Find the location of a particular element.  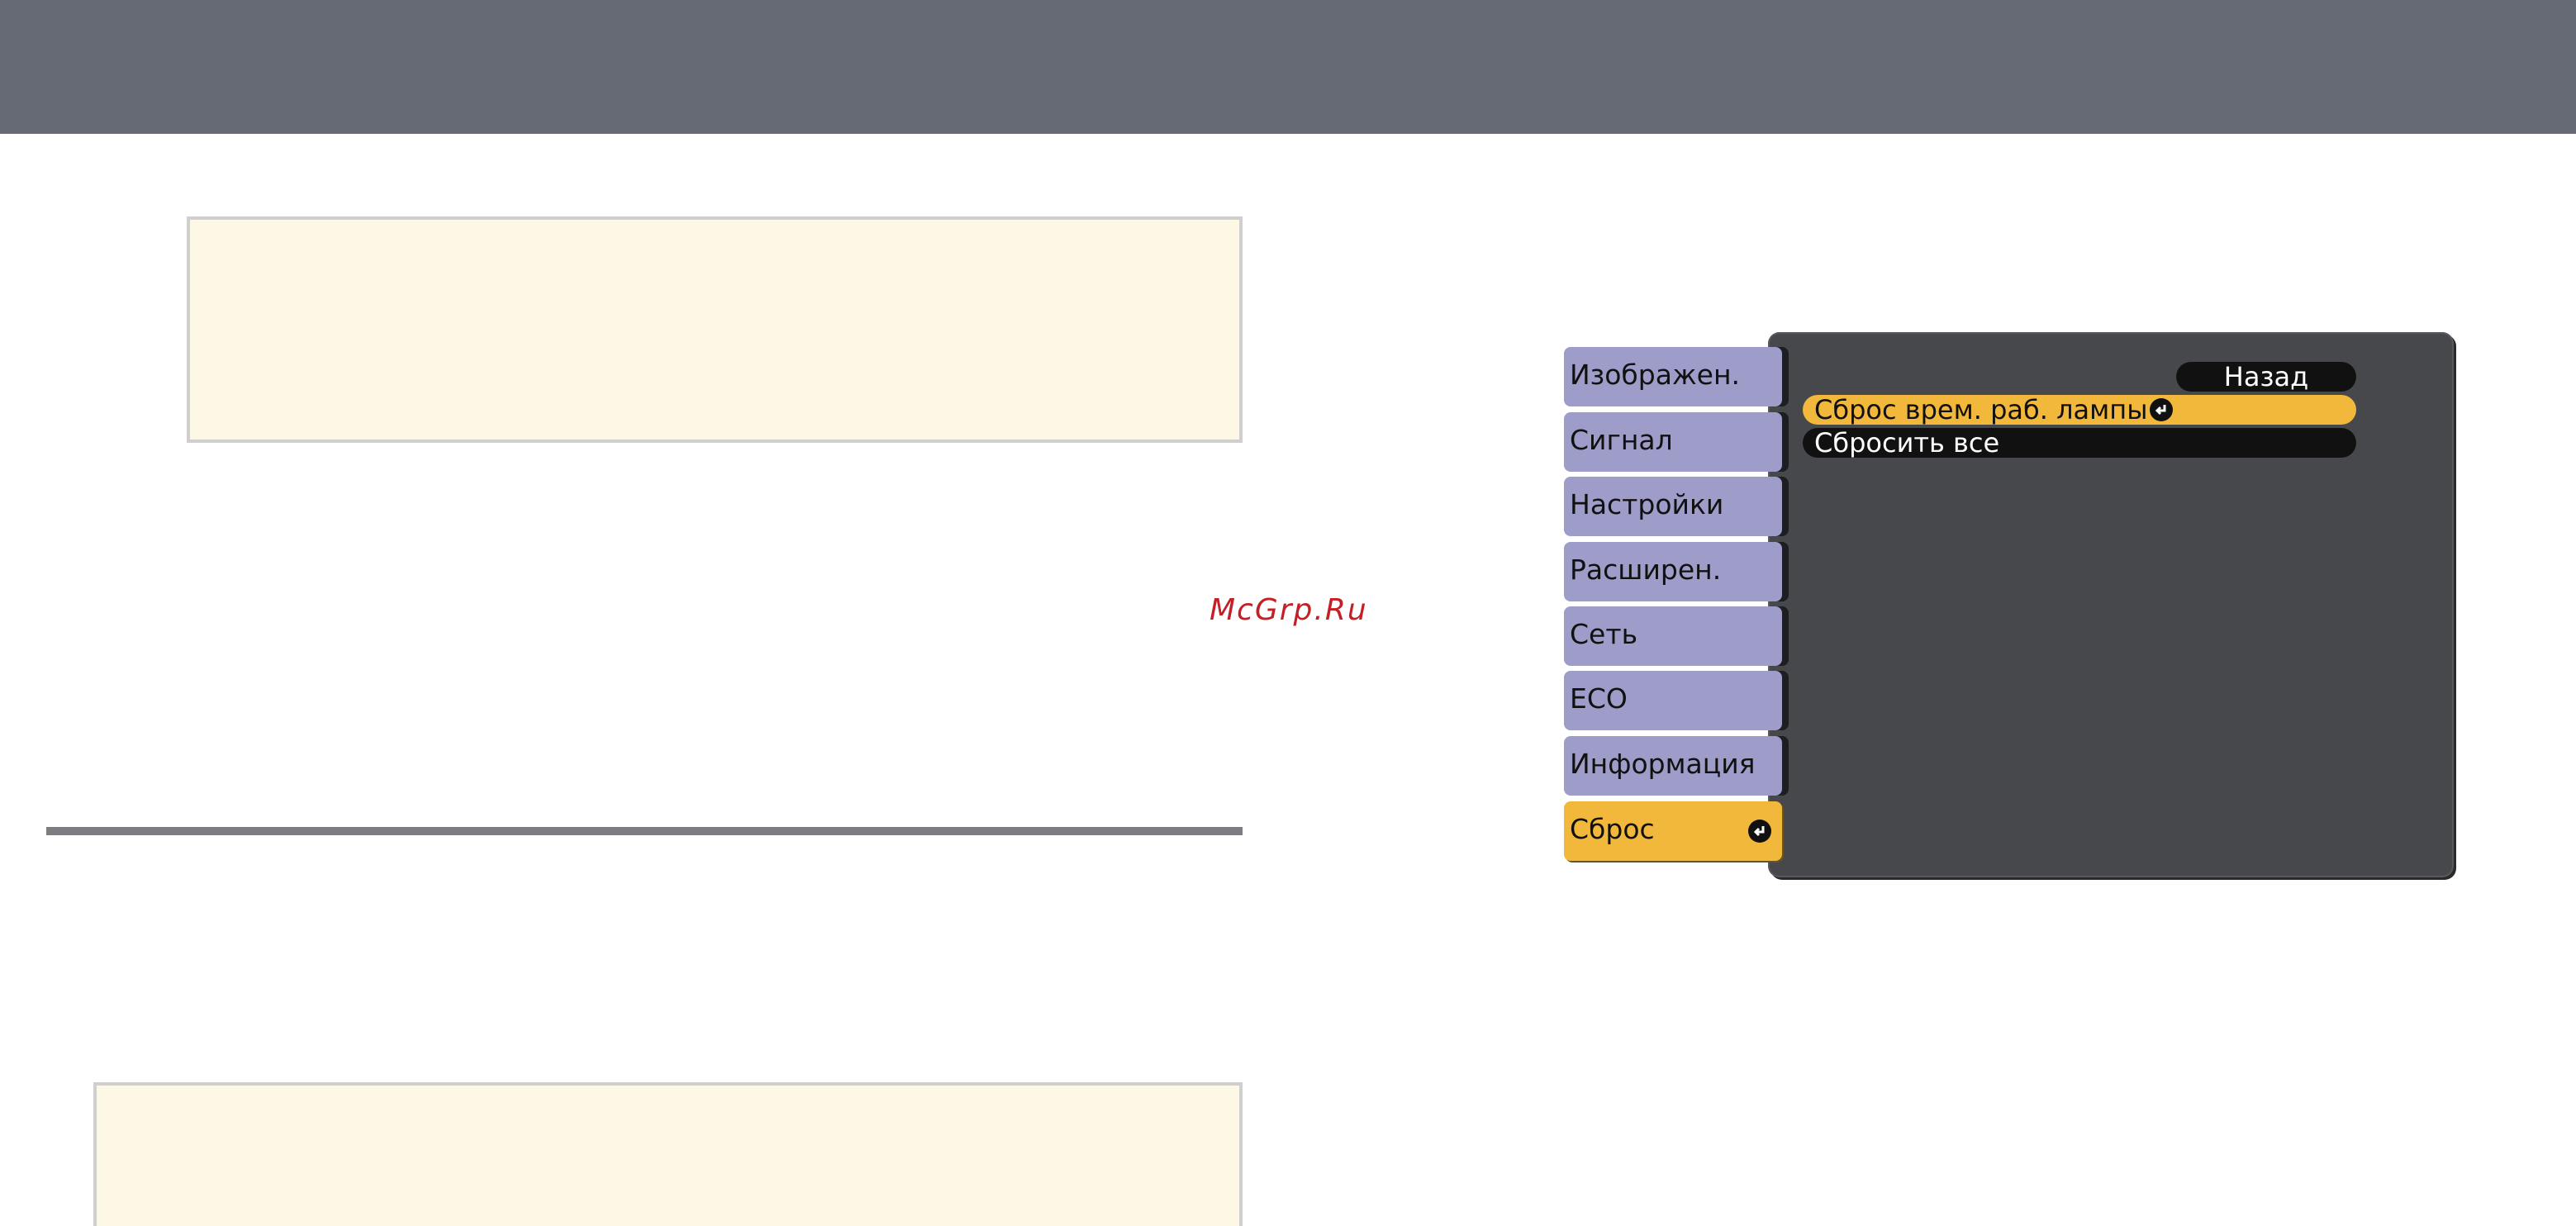

tab-info: Информация is located at coordinates (1673, 766).